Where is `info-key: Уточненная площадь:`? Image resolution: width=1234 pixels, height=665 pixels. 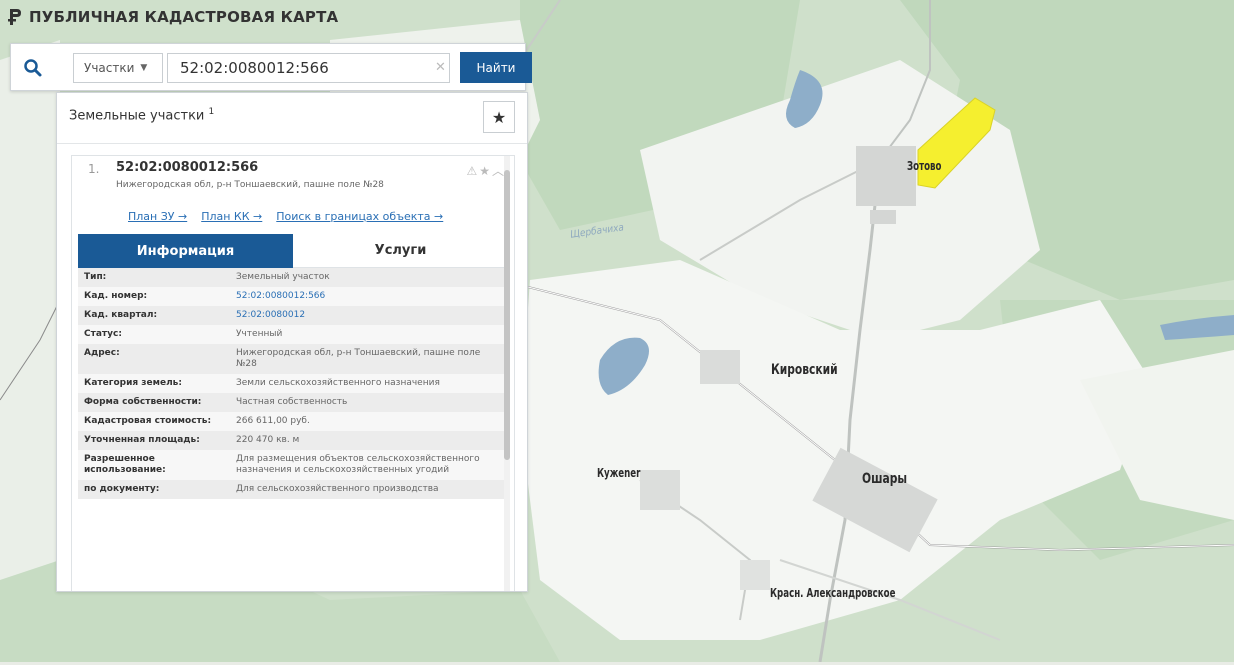
info-key: Уточненная площадь: is located at coordinates (154, 440).